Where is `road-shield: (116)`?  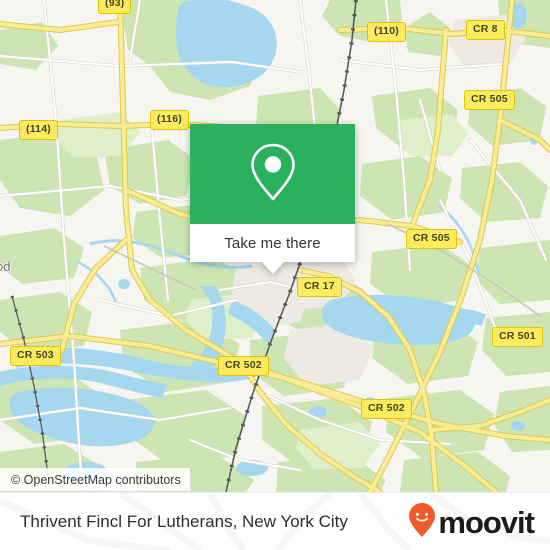 road-shield: (116) is located at coordinates (169, 120).